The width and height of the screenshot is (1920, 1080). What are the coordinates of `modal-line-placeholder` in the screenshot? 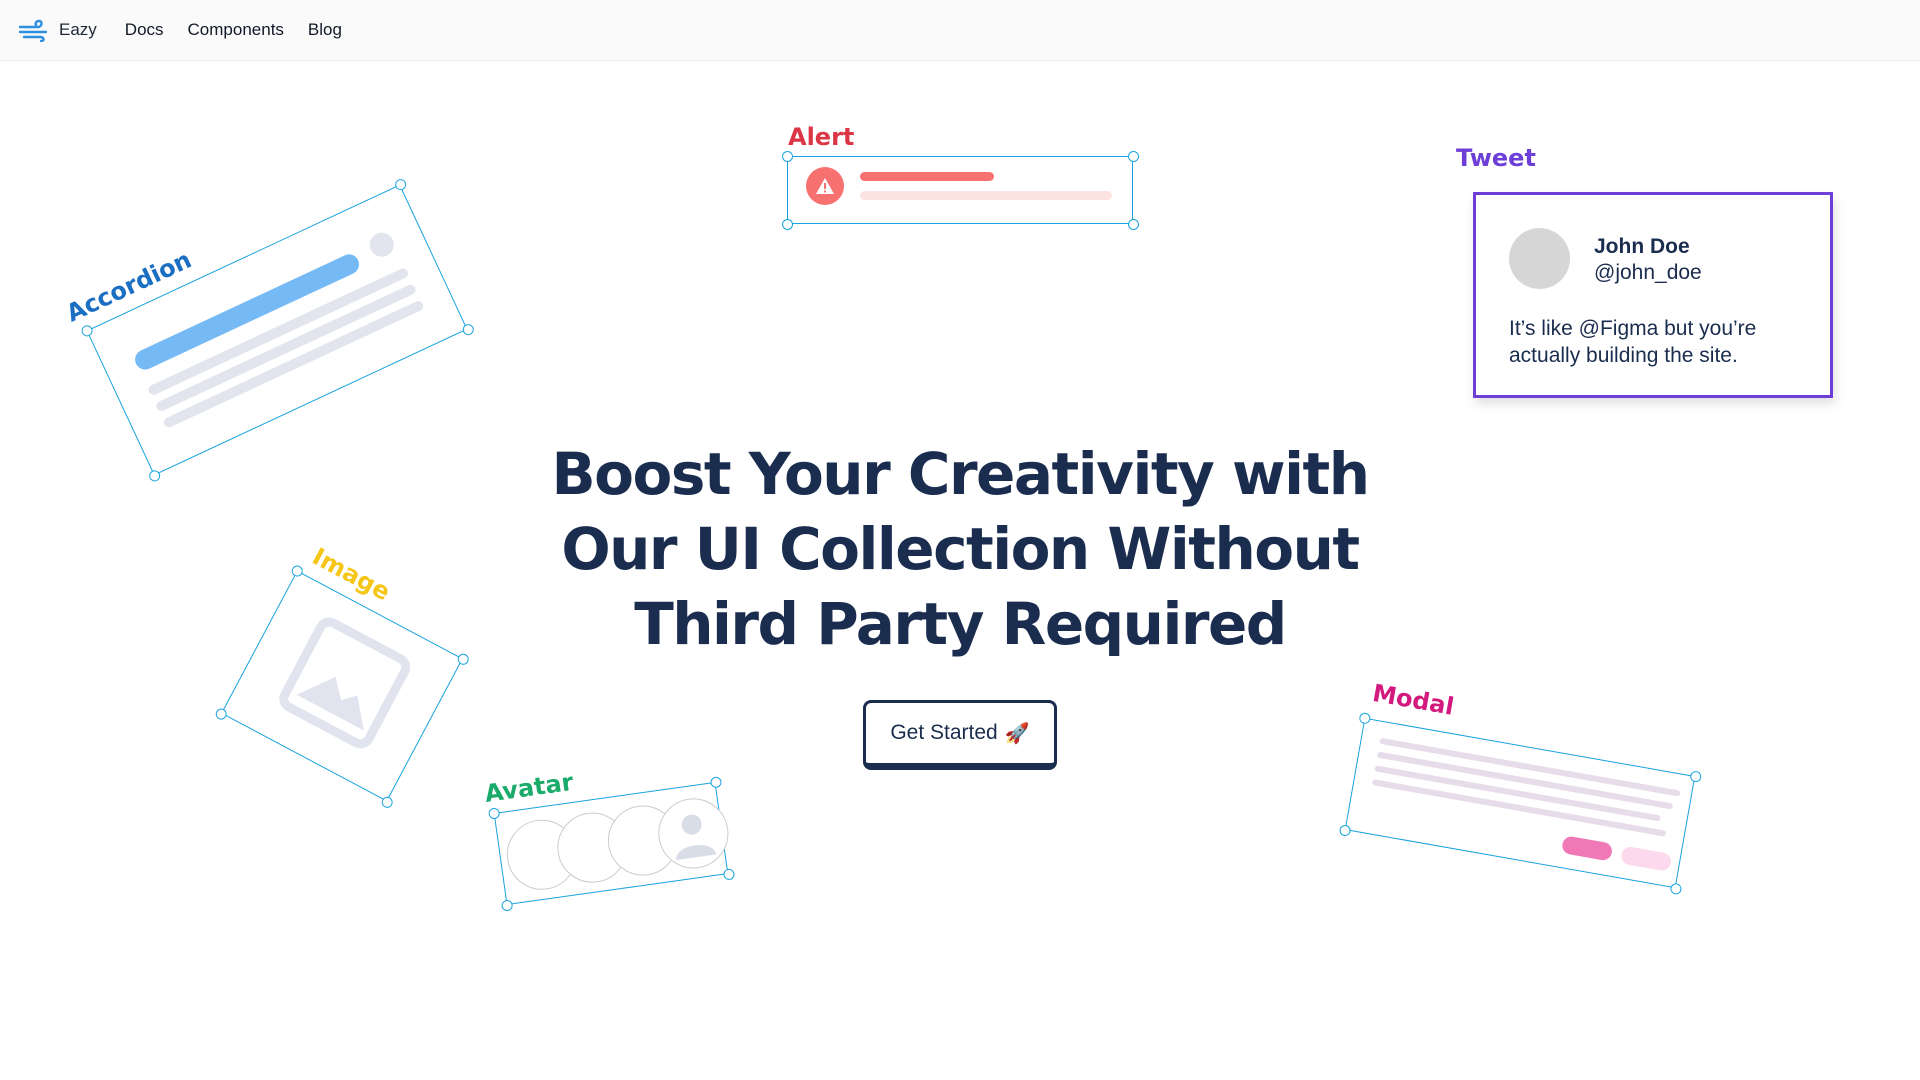 It's located at (1525, 780).